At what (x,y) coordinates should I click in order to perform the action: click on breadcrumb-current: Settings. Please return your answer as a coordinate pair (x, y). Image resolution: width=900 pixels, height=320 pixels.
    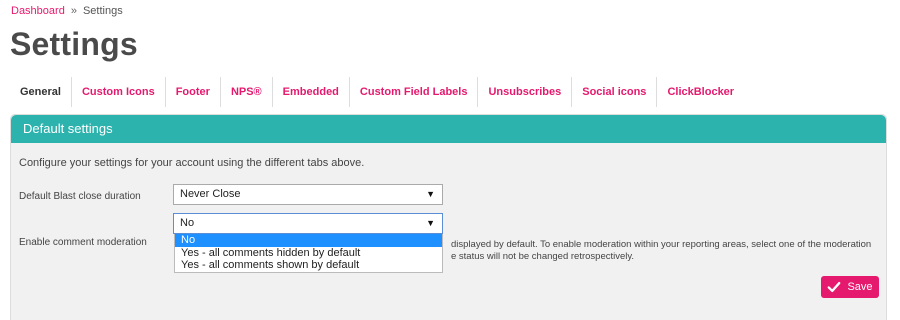
    Looking at the image, I should click on (102, 11).